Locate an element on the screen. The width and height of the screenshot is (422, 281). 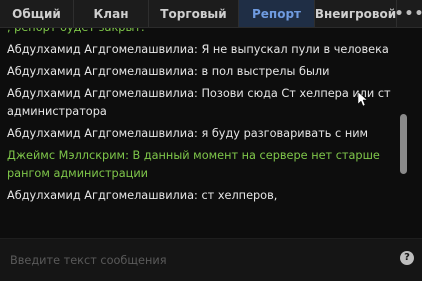
chat-message: Абдулхамид Агдгомелашвилиа: ст хелперов, is located at coordinates (142, 195).